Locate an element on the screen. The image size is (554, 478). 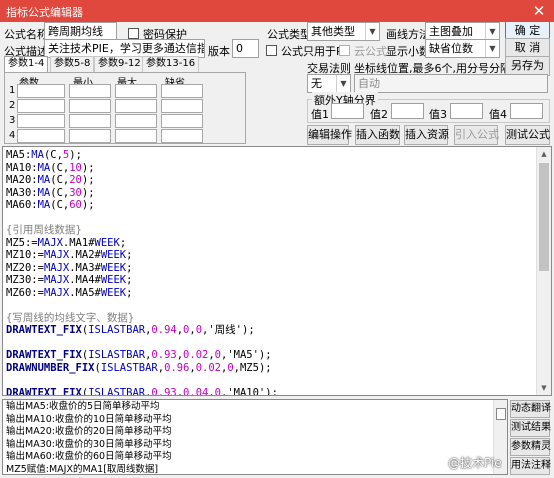
param-3-default is located at coordinates (182, 121).